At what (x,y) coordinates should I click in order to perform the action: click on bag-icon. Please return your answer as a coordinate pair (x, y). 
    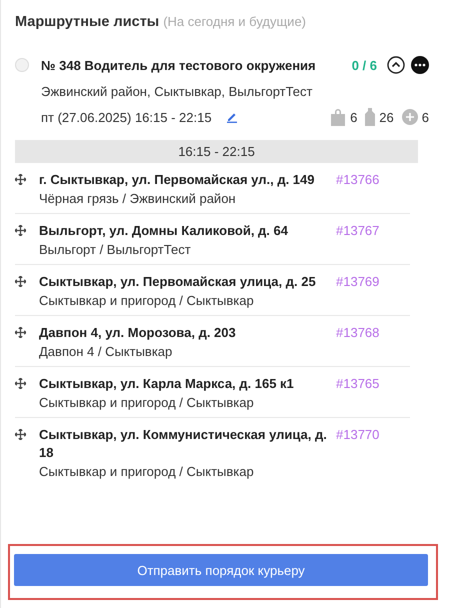
    Looking at the image, I should click on (338, 117).